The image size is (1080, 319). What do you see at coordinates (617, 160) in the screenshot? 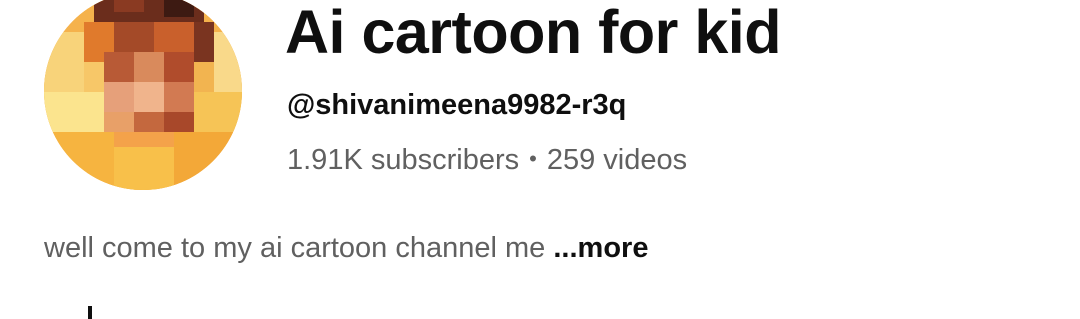
I see `video-count: 259 videos` at bounding box center [617, 160].